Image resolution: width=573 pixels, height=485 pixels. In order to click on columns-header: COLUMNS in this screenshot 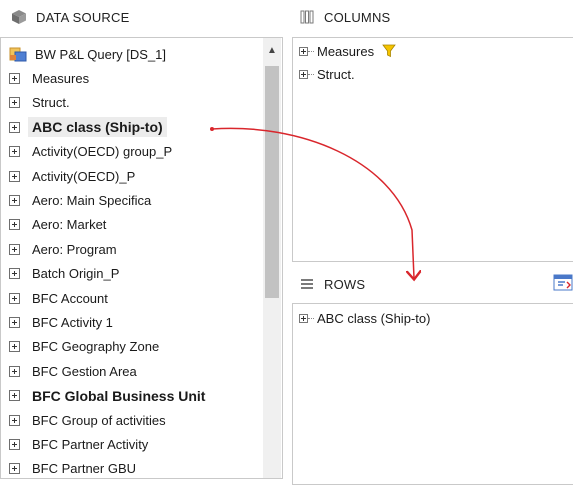, I will do `click(344, 17)`.